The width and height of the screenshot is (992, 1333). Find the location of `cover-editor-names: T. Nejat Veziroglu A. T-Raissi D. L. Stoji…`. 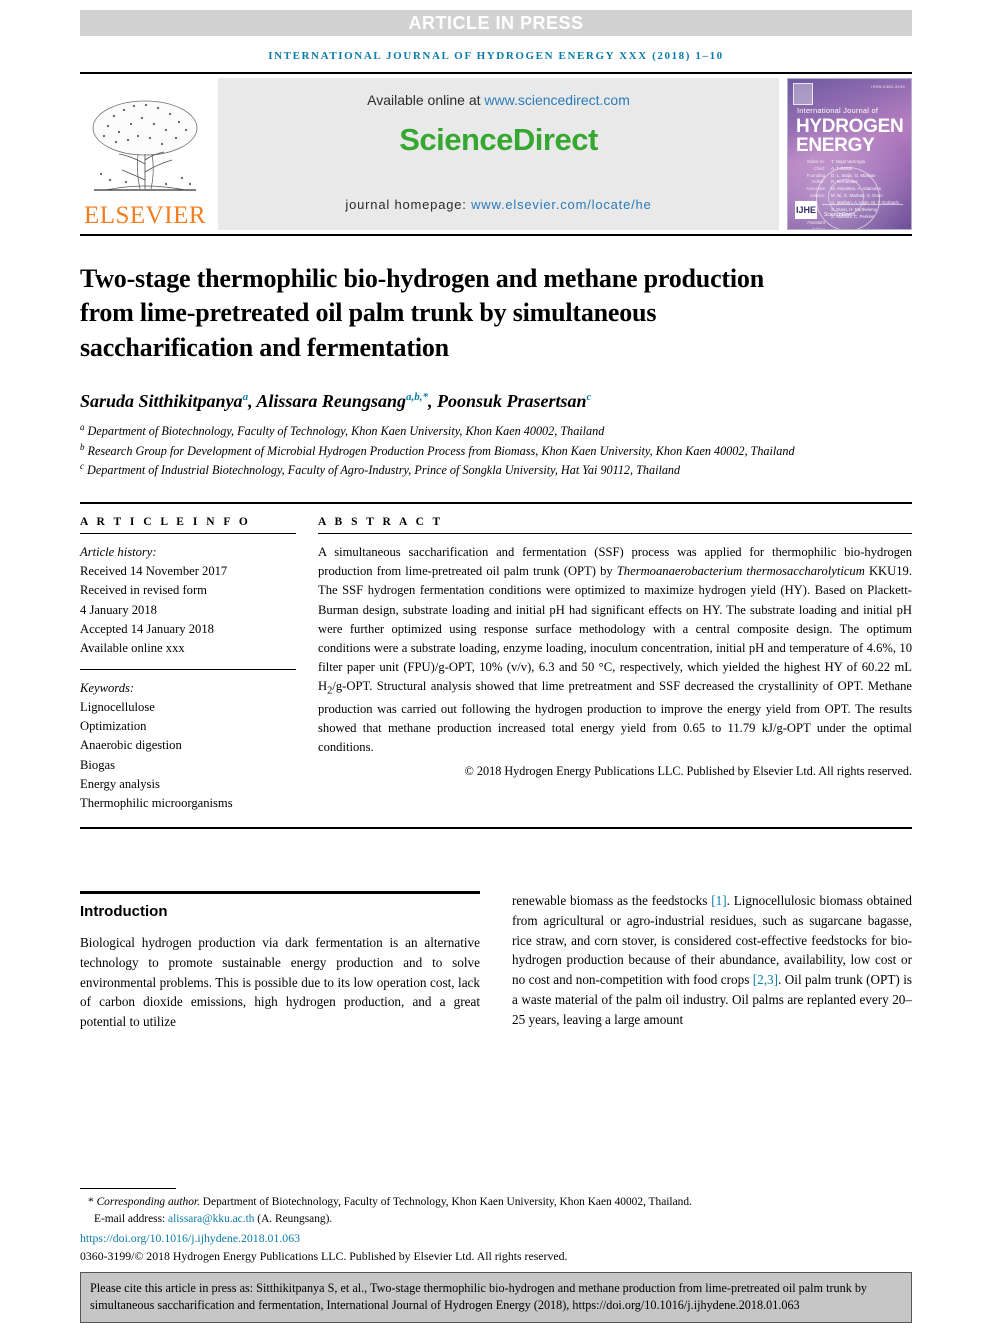

cover-editor-names: T. Nejat Veziroglu A. T-Raissi D. L. Stoji… is located at coordinates (865, 189).